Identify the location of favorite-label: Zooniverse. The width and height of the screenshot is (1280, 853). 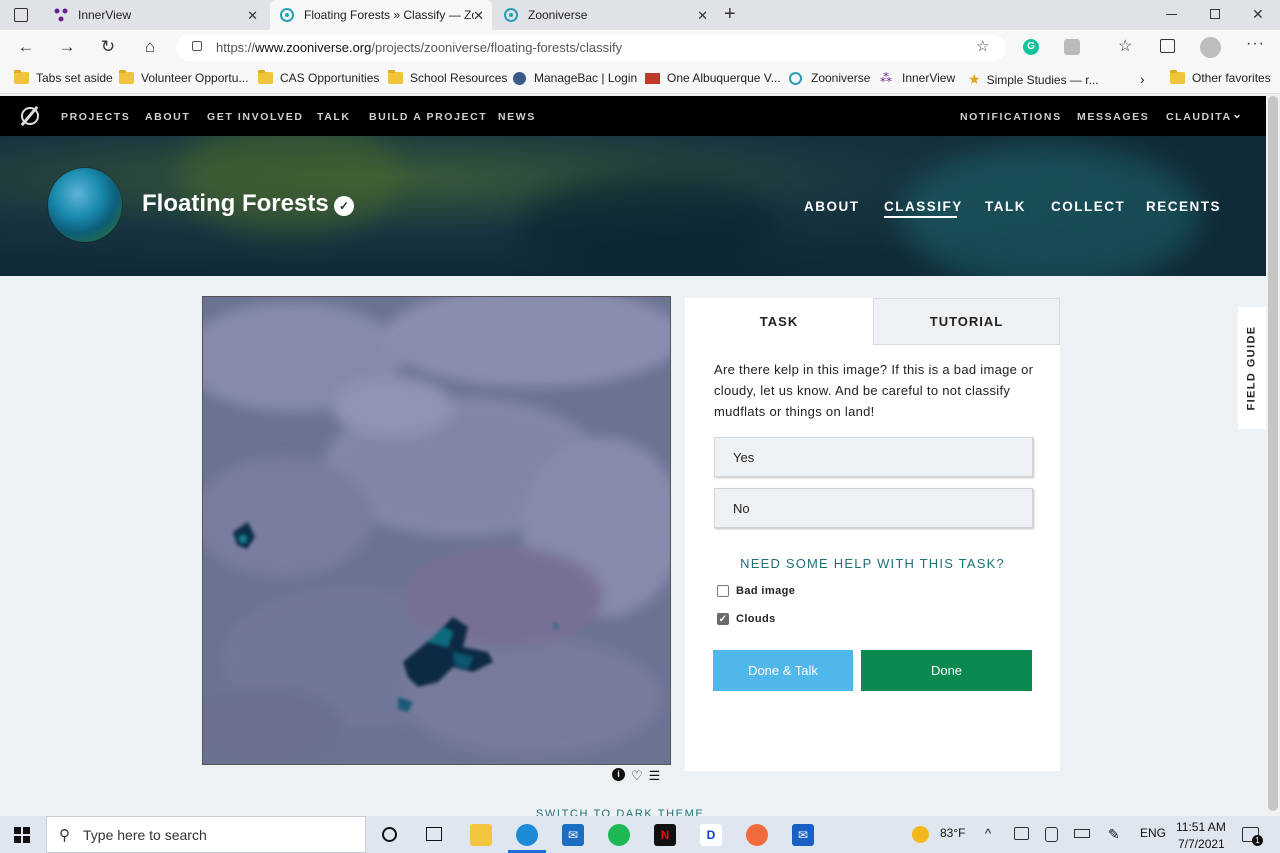
(841, 78).